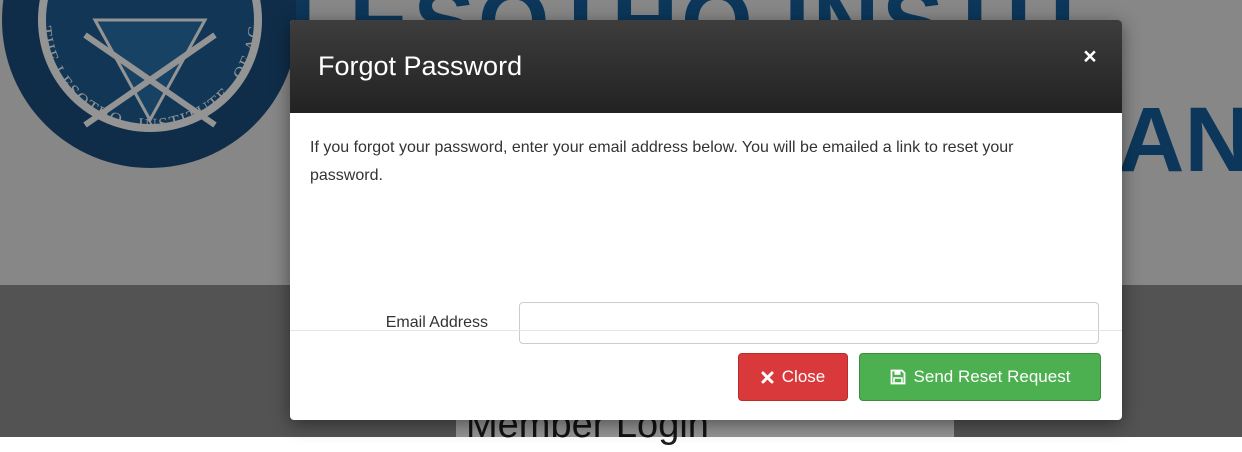 The image size is (1242, 452). What do you see at coordinates (992, 376) in the screenshot?
I see `send-reset-request-label: Send Reset Request` at bounding box center [992, 376].